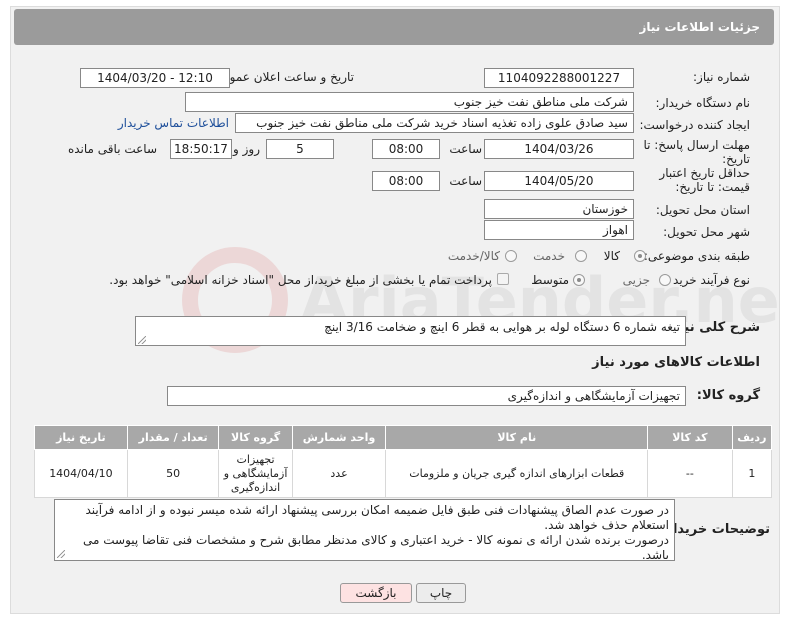 This screenshot has height=619, width=788. I want to click on category-label: طبقه بندی موضوعی:, so click(696, 256).